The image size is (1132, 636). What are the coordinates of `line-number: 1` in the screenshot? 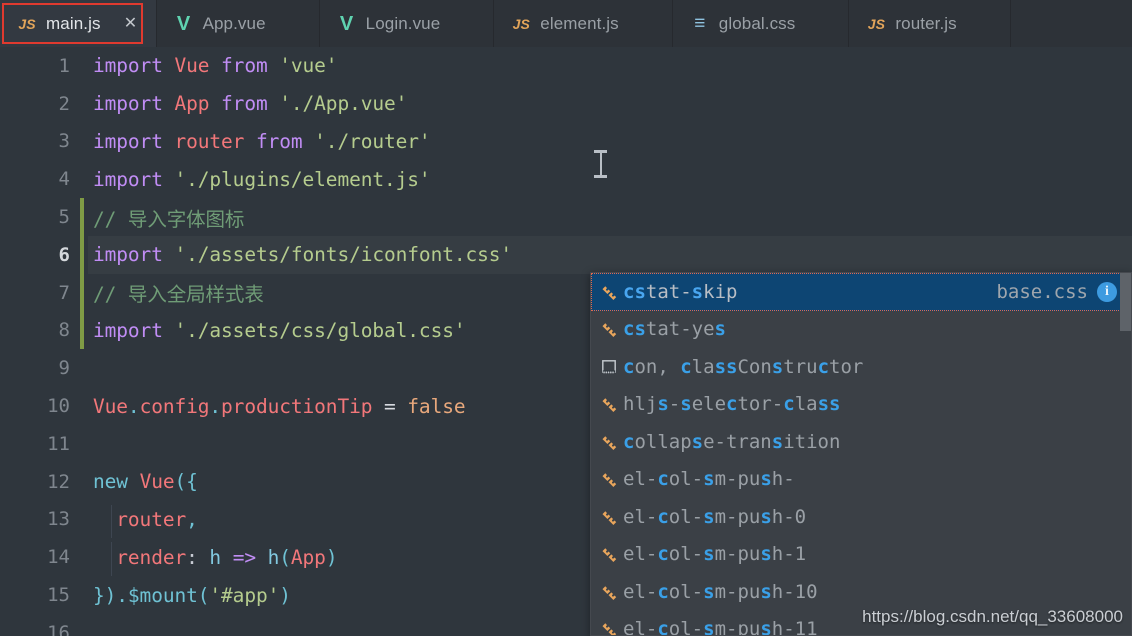 It's located at (64, 65).